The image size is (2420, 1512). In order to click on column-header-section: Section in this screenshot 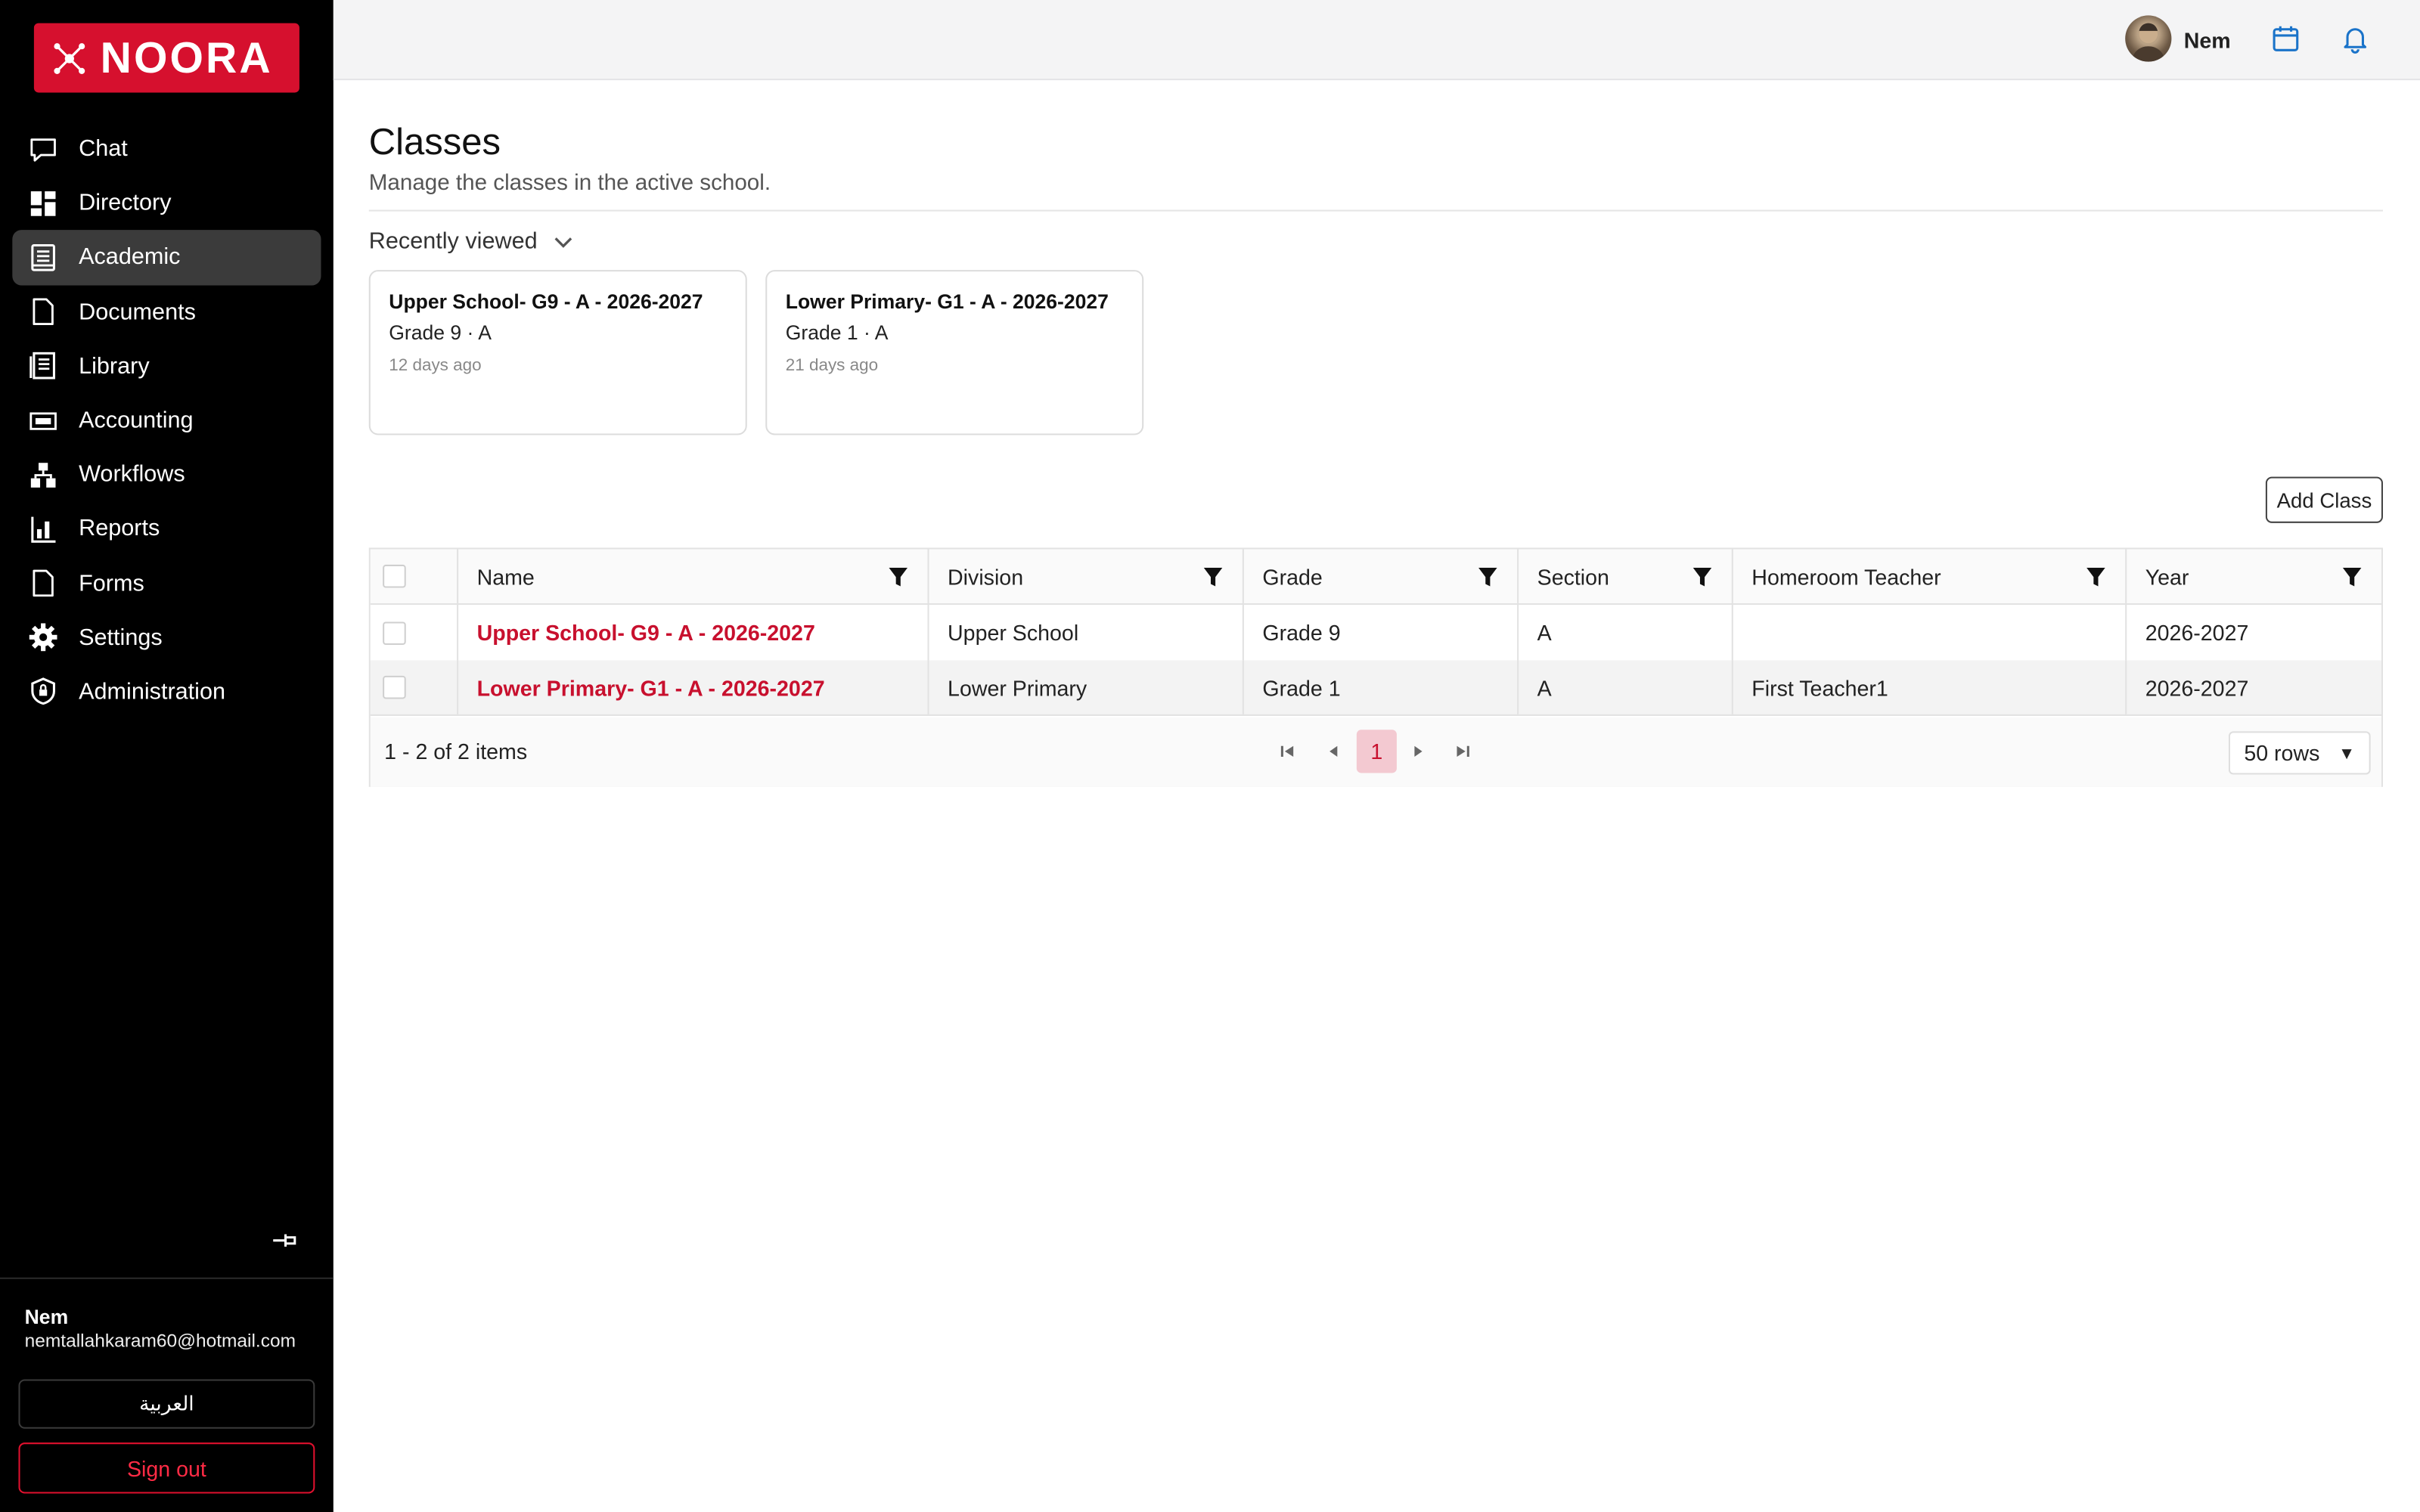, I will do `click(1626, 576)`.